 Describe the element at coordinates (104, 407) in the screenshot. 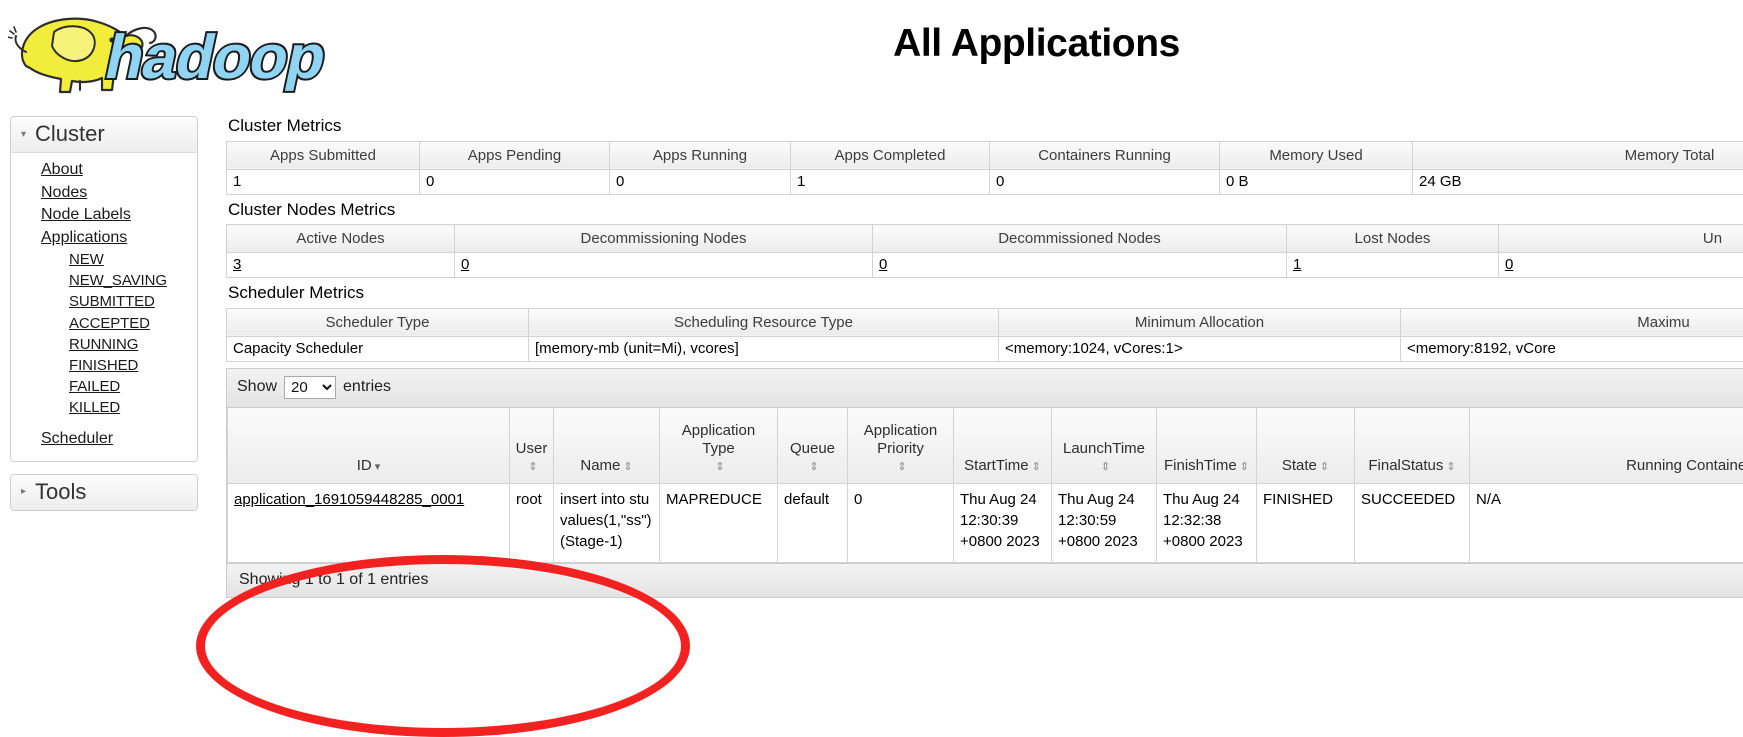

I see `sidebar-item-state-killed: KILLED` at that location.